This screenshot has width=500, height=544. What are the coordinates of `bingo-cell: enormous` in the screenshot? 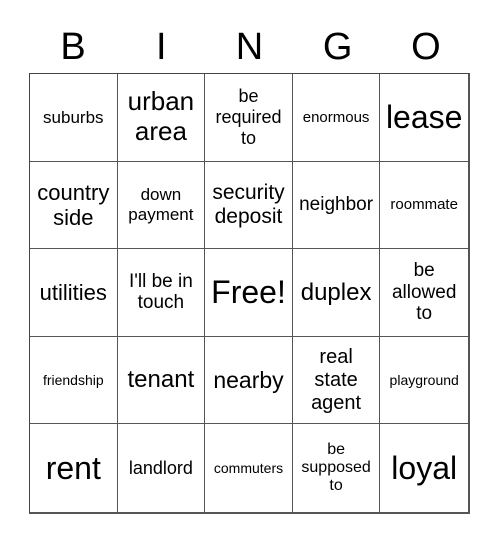 It's located at (336, 118).